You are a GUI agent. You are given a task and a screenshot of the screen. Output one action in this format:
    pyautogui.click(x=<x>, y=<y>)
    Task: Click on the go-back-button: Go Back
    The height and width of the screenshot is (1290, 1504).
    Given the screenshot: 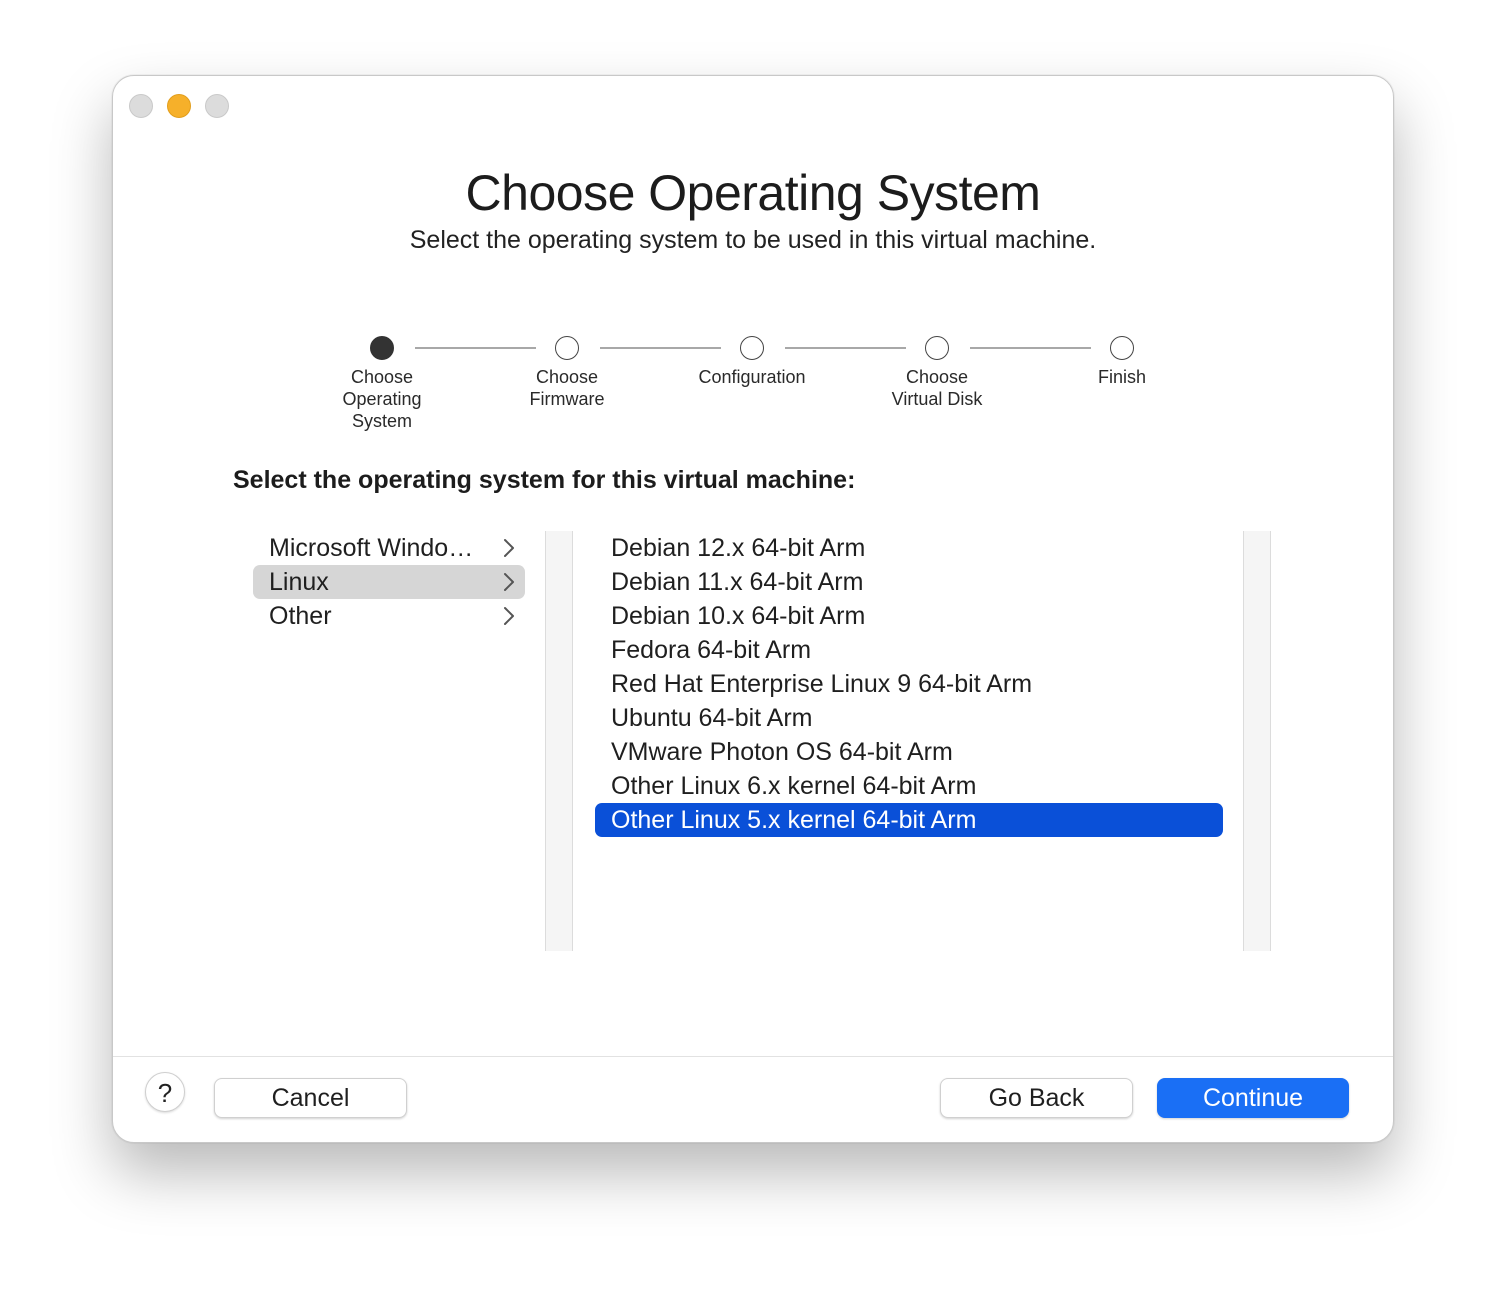 What is the action you would take?
    pyautogui.click(x=1036, y=1098)
    